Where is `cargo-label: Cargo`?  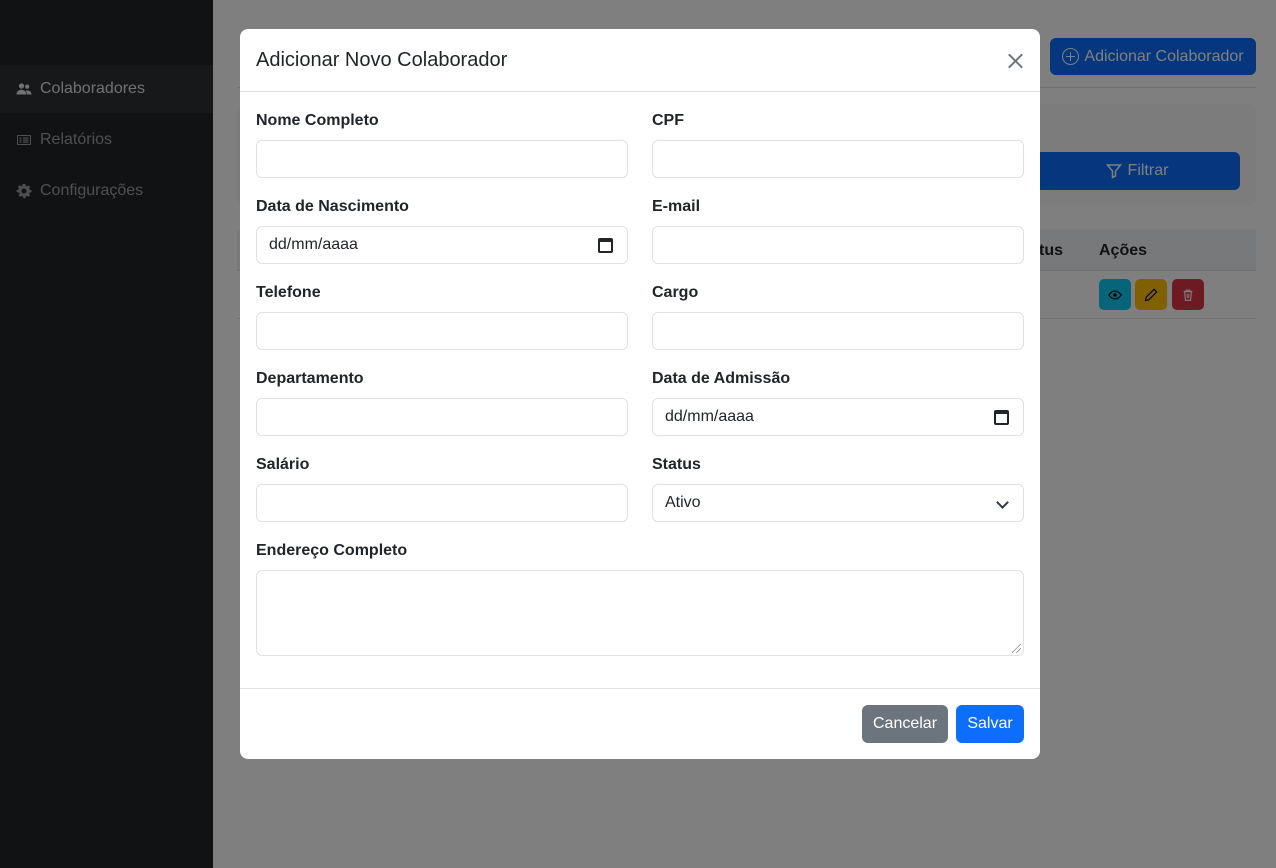
cargo-label: Cargo is located at coordinates (675, 292).